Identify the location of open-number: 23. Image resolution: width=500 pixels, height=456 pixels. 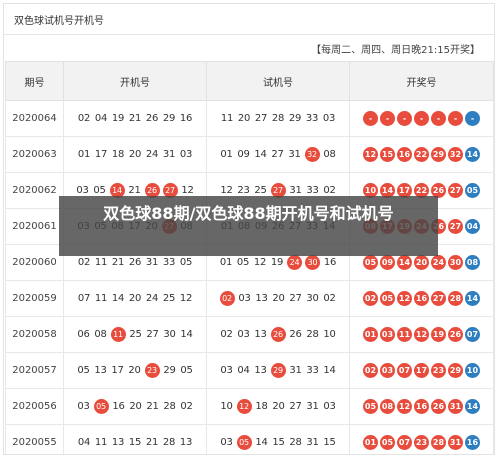
(152, 370).